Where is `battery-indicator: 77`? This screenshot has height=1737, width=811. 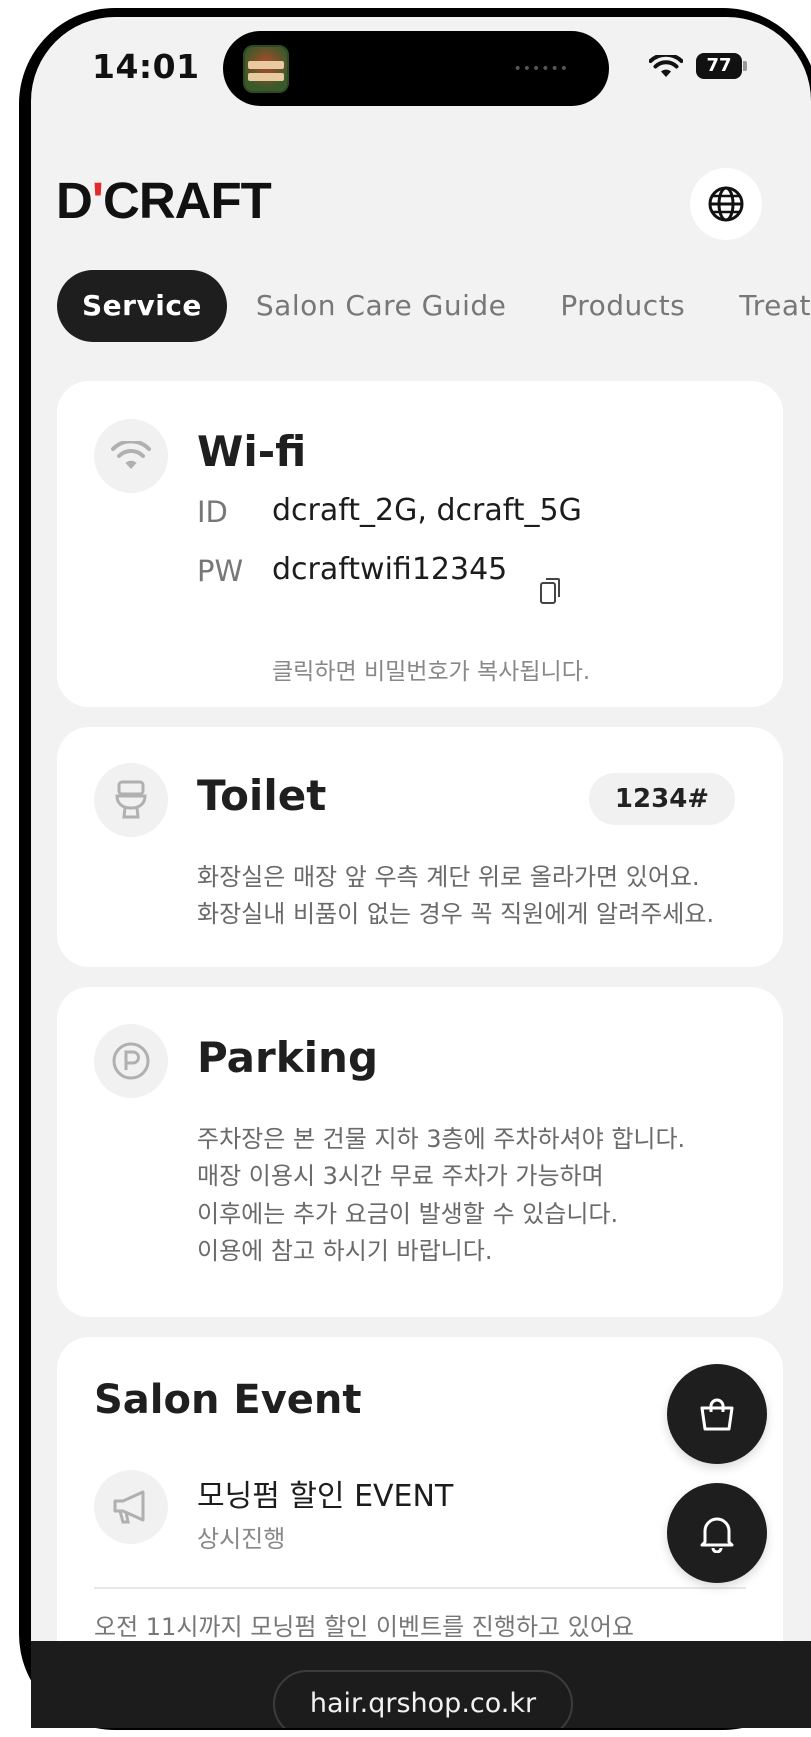
battery-indicator: 77 is located at coordinates (719, 66).